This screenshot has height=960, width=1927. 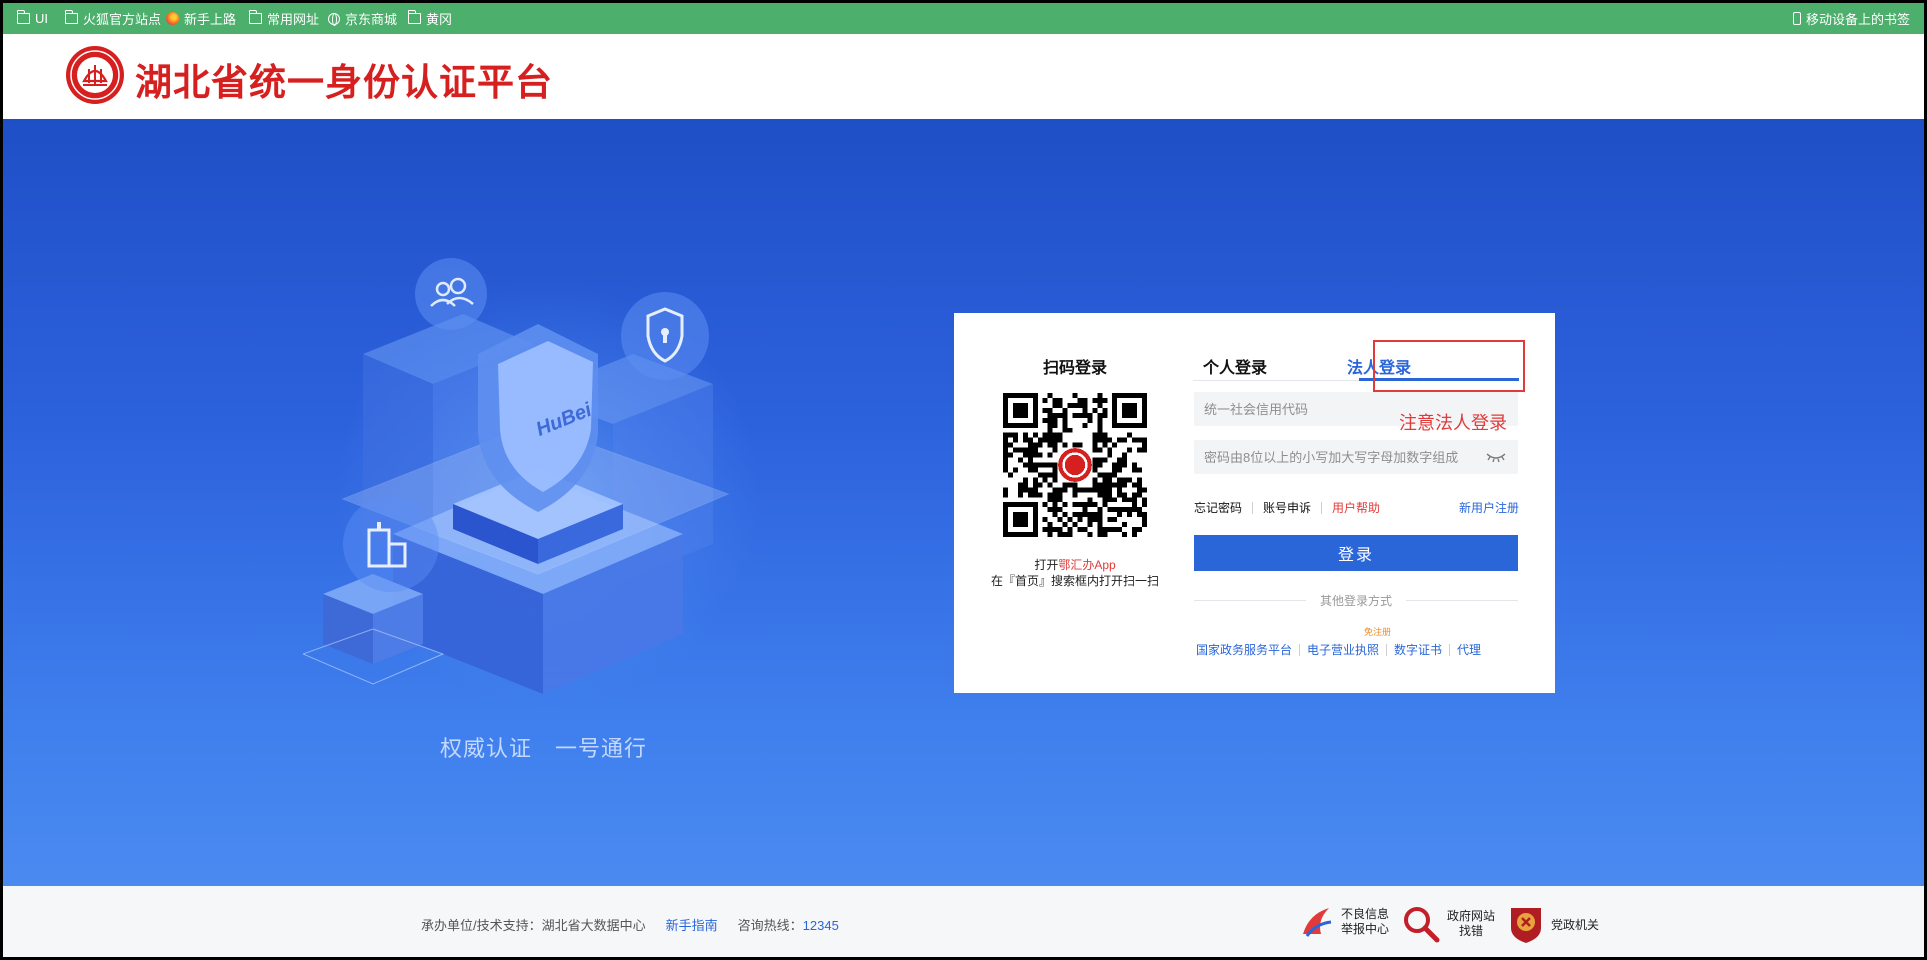 What do you see at coordinates (820, 925) in the screenshot?
I see `hotline-number: 12345` at bounding box center [820, 925].